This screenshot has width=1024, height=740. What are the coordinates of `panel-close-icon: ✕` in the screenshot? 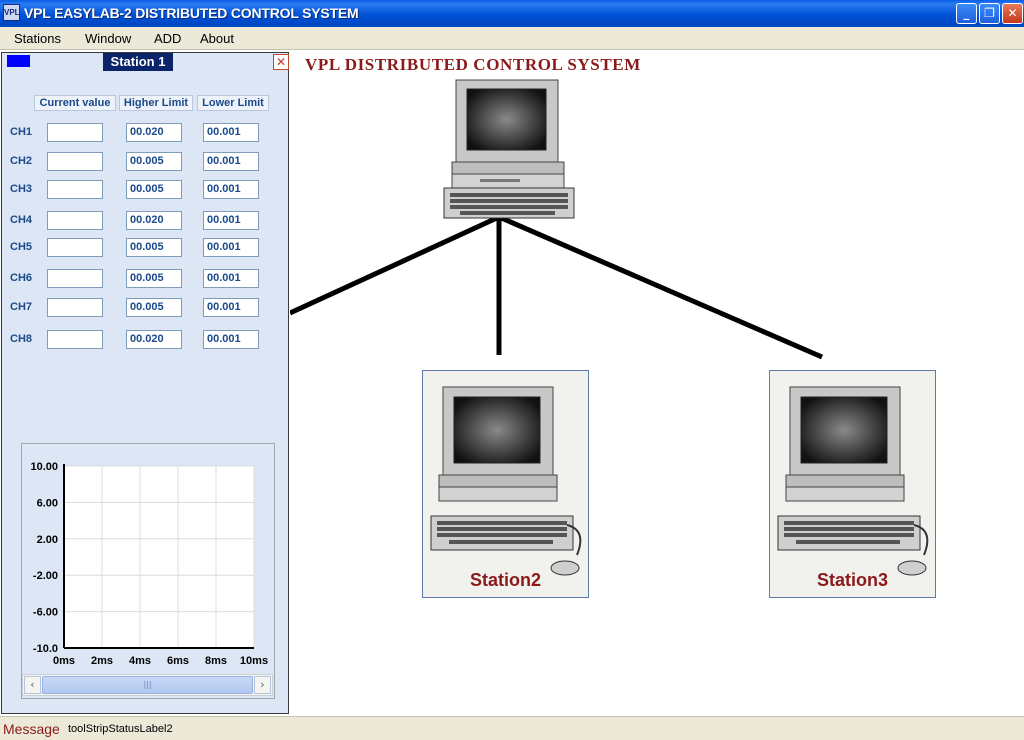 It's located at (281, 62).